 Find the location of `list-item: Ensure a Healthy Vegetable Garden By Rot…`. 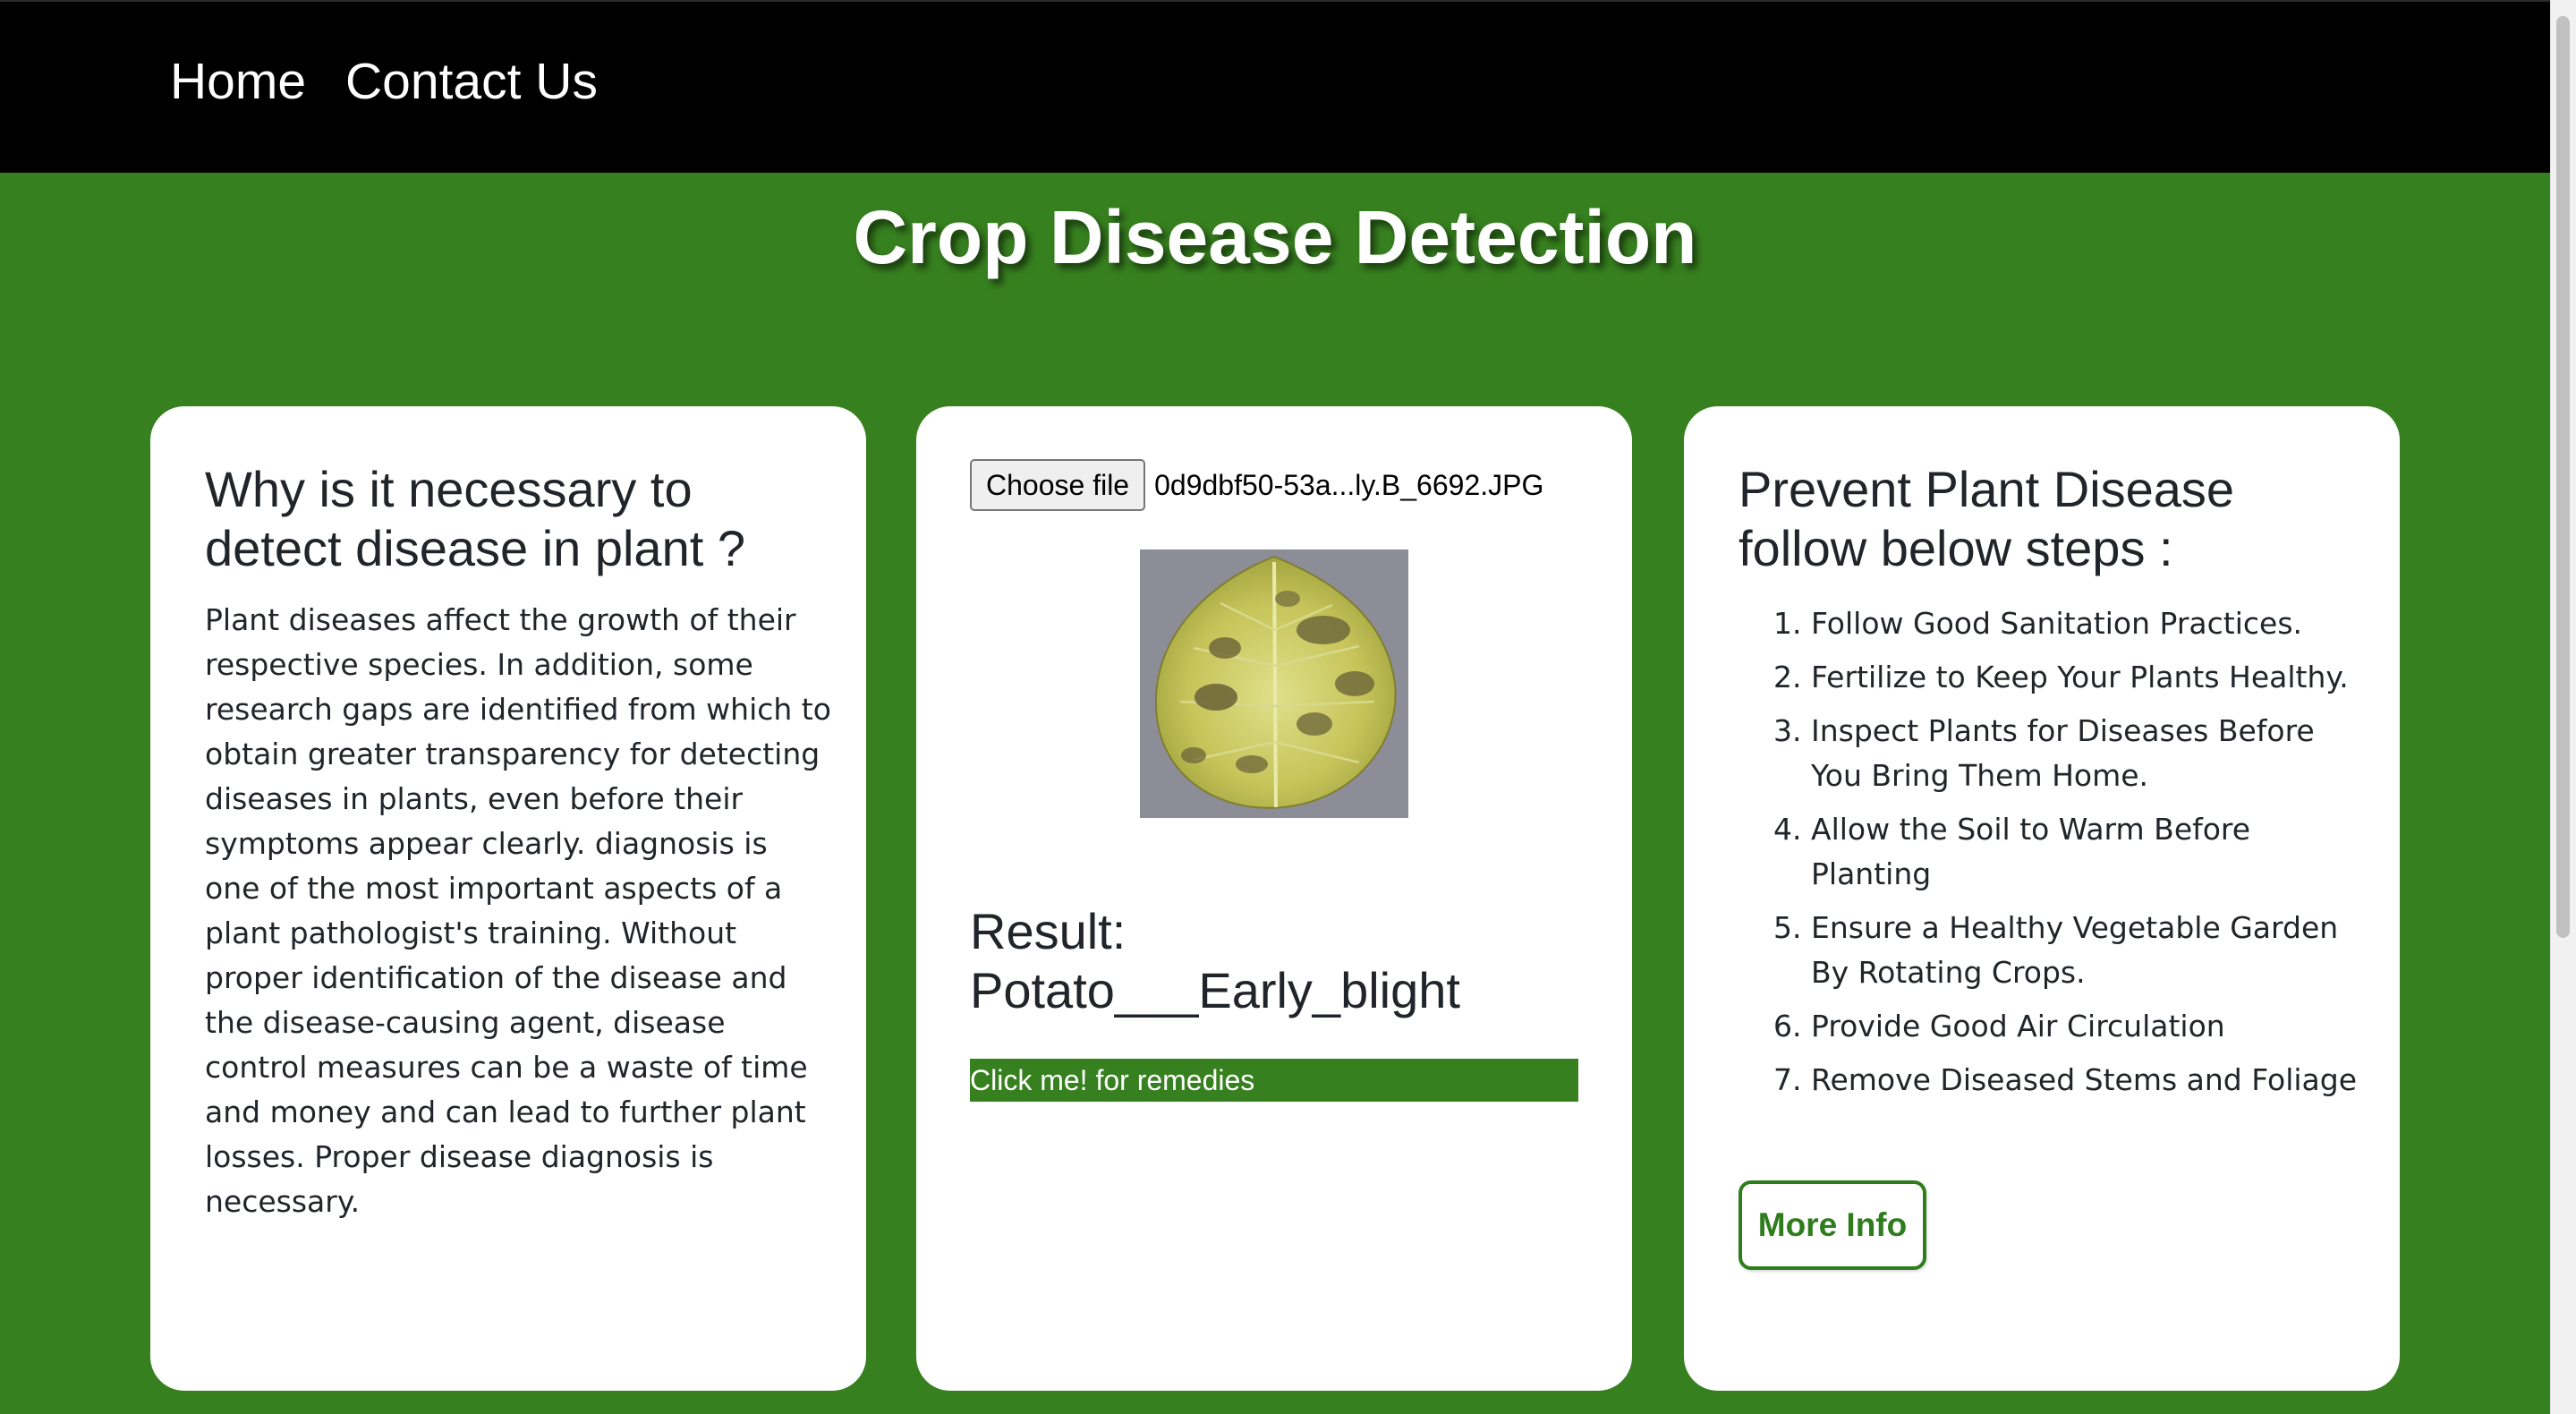

list-item: Ensure a Healthy Vegetable Garden By Rot… is located at coordinates (2087, 950).